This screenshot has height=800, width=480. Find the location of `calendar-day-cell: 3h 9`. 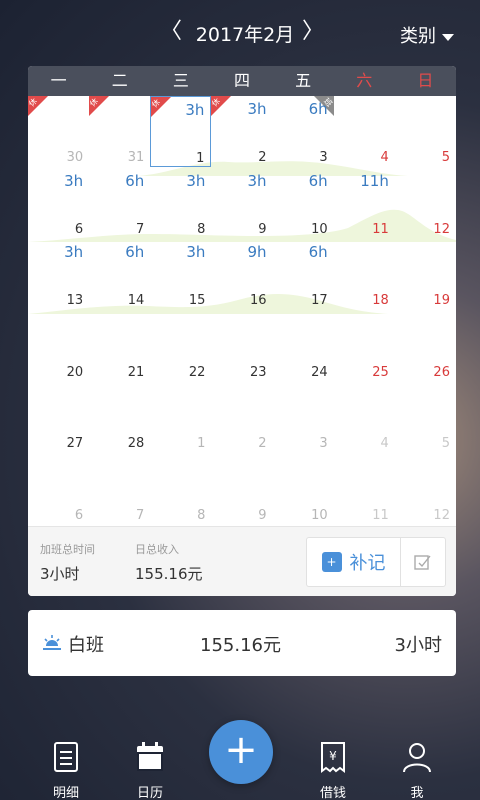

calendar-day-cell: 3h 9 is located at coordinates (241, 203).